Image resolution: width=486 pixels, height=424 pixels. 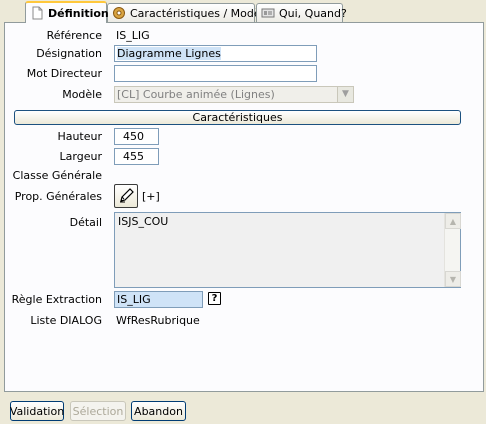 What do you see at coordinates (37, 411) in the screenshot?
I see `validation-button: Validation` at bounding box center [37, 411].